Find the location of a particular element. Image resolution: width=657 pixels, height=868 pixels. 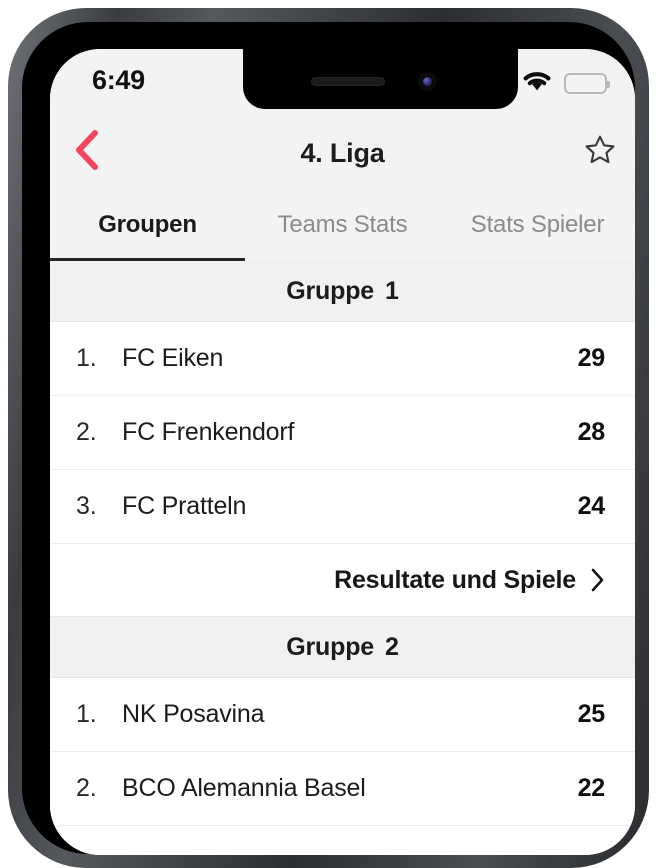

team-points: 22 is located at coordinates (591, 788).